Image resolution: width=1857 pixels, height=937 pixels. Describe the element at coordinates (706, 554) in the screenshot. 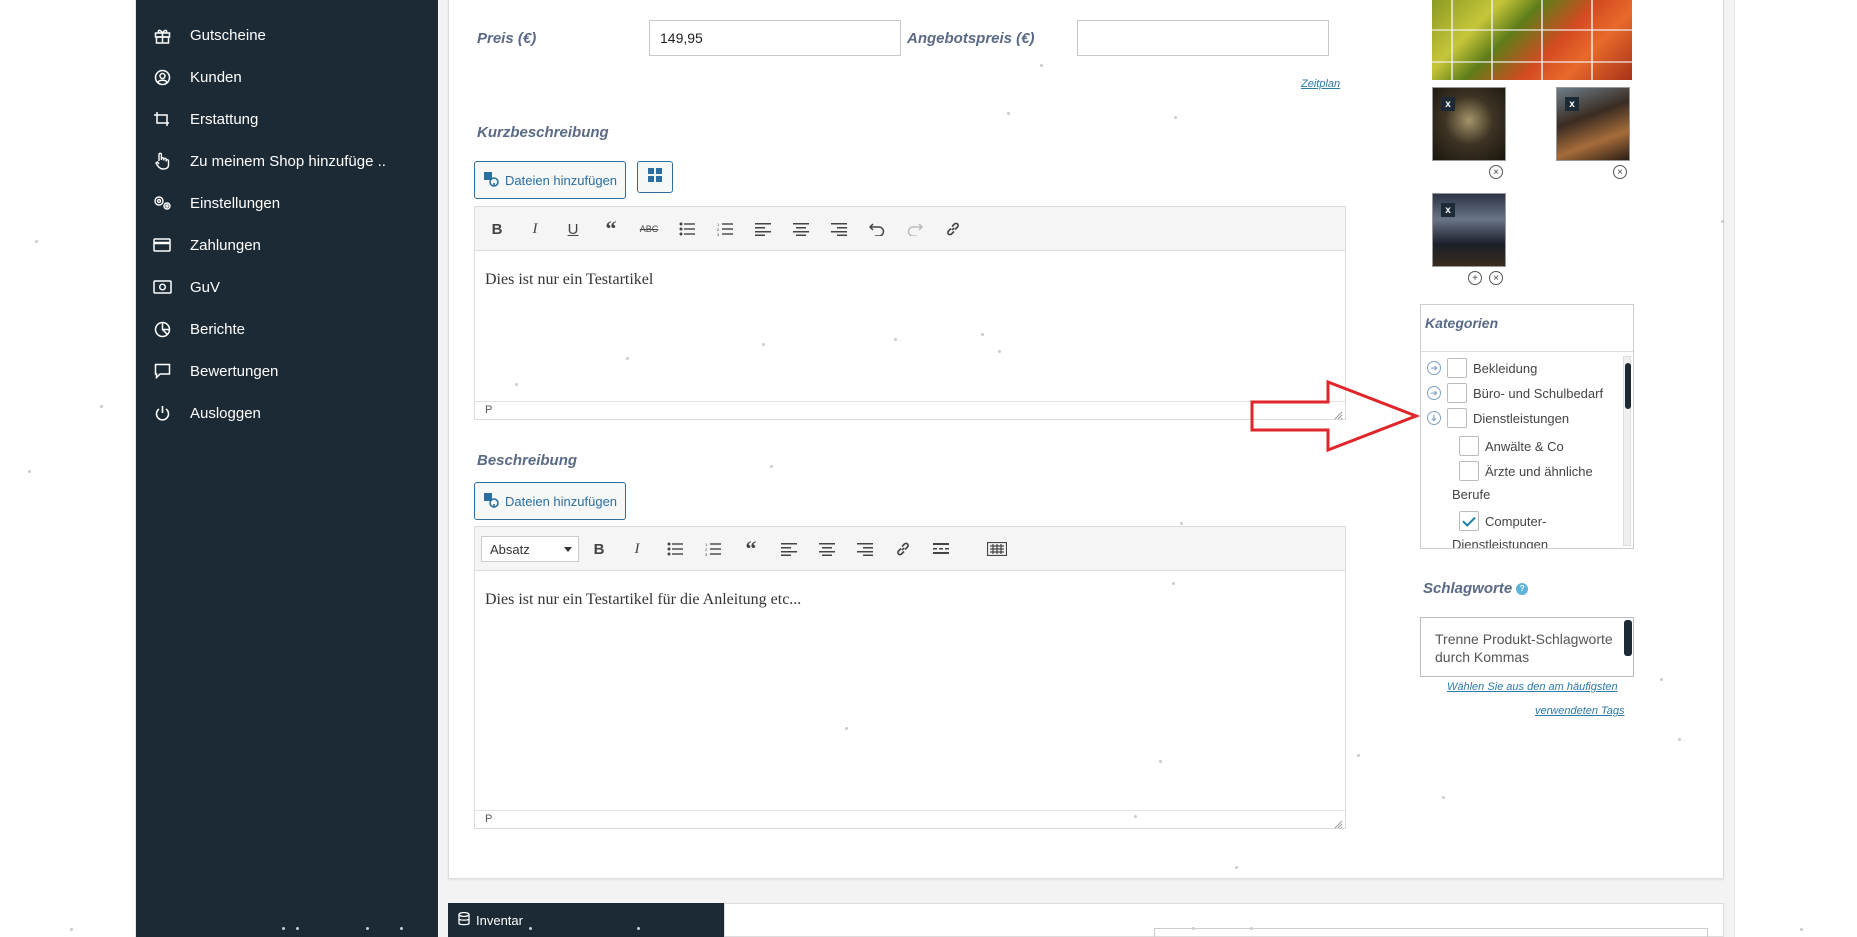

I see `svg-text: 3` at that location.